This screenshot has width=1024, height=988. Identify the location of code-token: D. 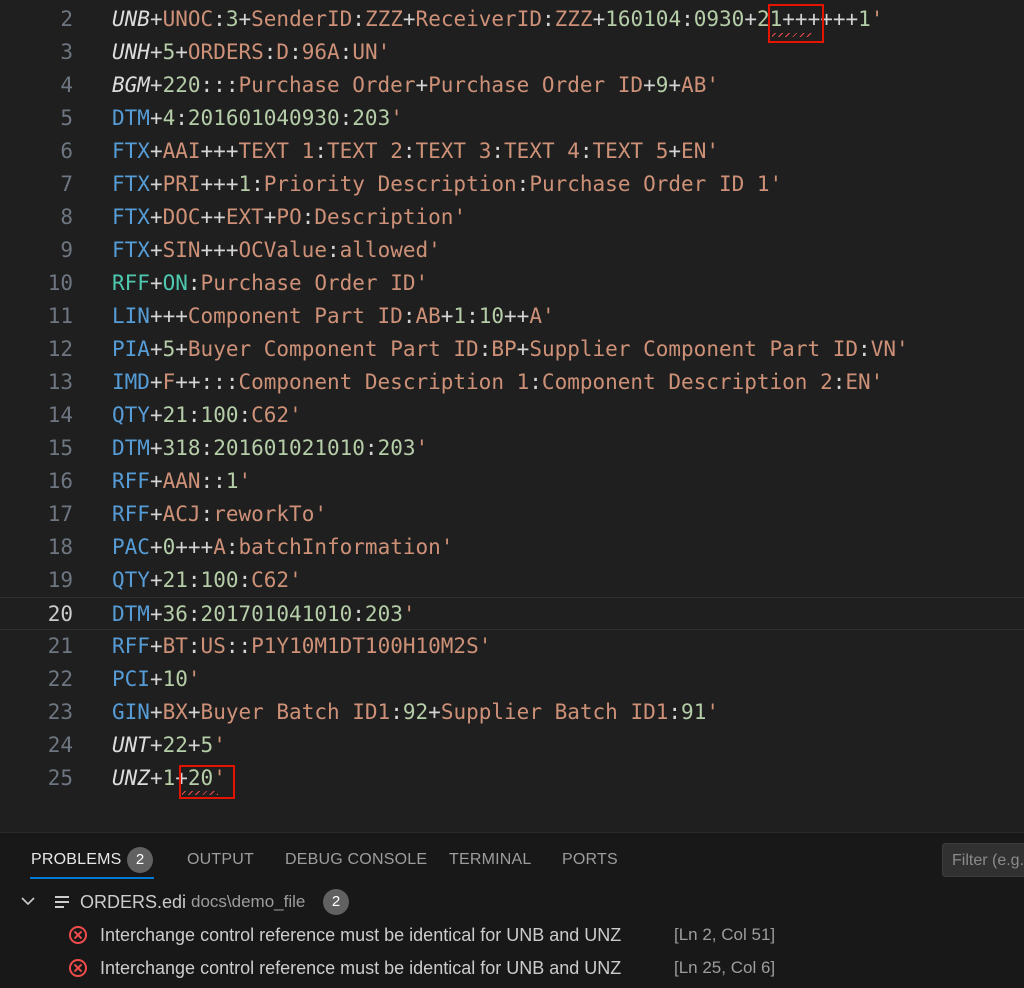
(283, 52).